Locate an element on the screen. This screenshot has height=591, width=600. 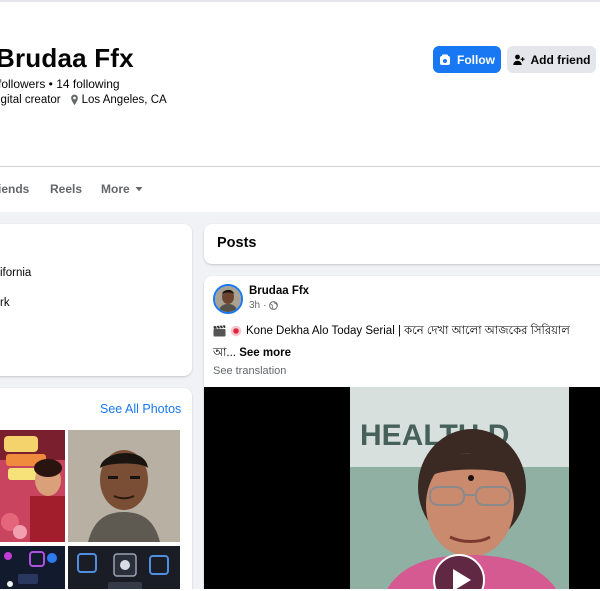
profile-meta: igital creator Los Angeles, CA is located at coordinates (83, 100).